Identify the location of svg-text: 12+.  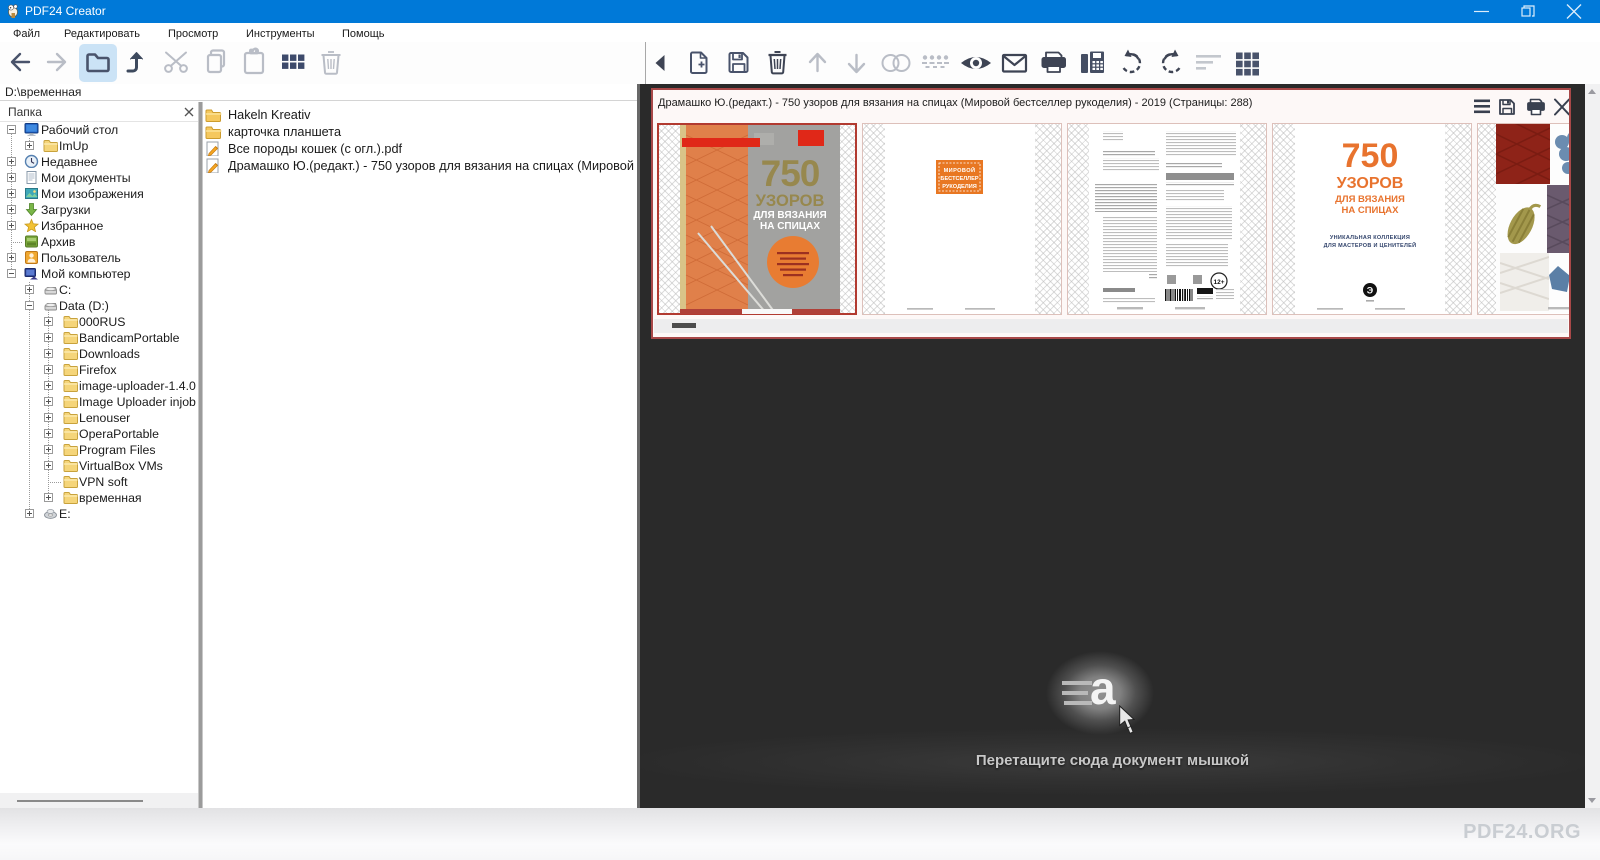
(1218, 282).